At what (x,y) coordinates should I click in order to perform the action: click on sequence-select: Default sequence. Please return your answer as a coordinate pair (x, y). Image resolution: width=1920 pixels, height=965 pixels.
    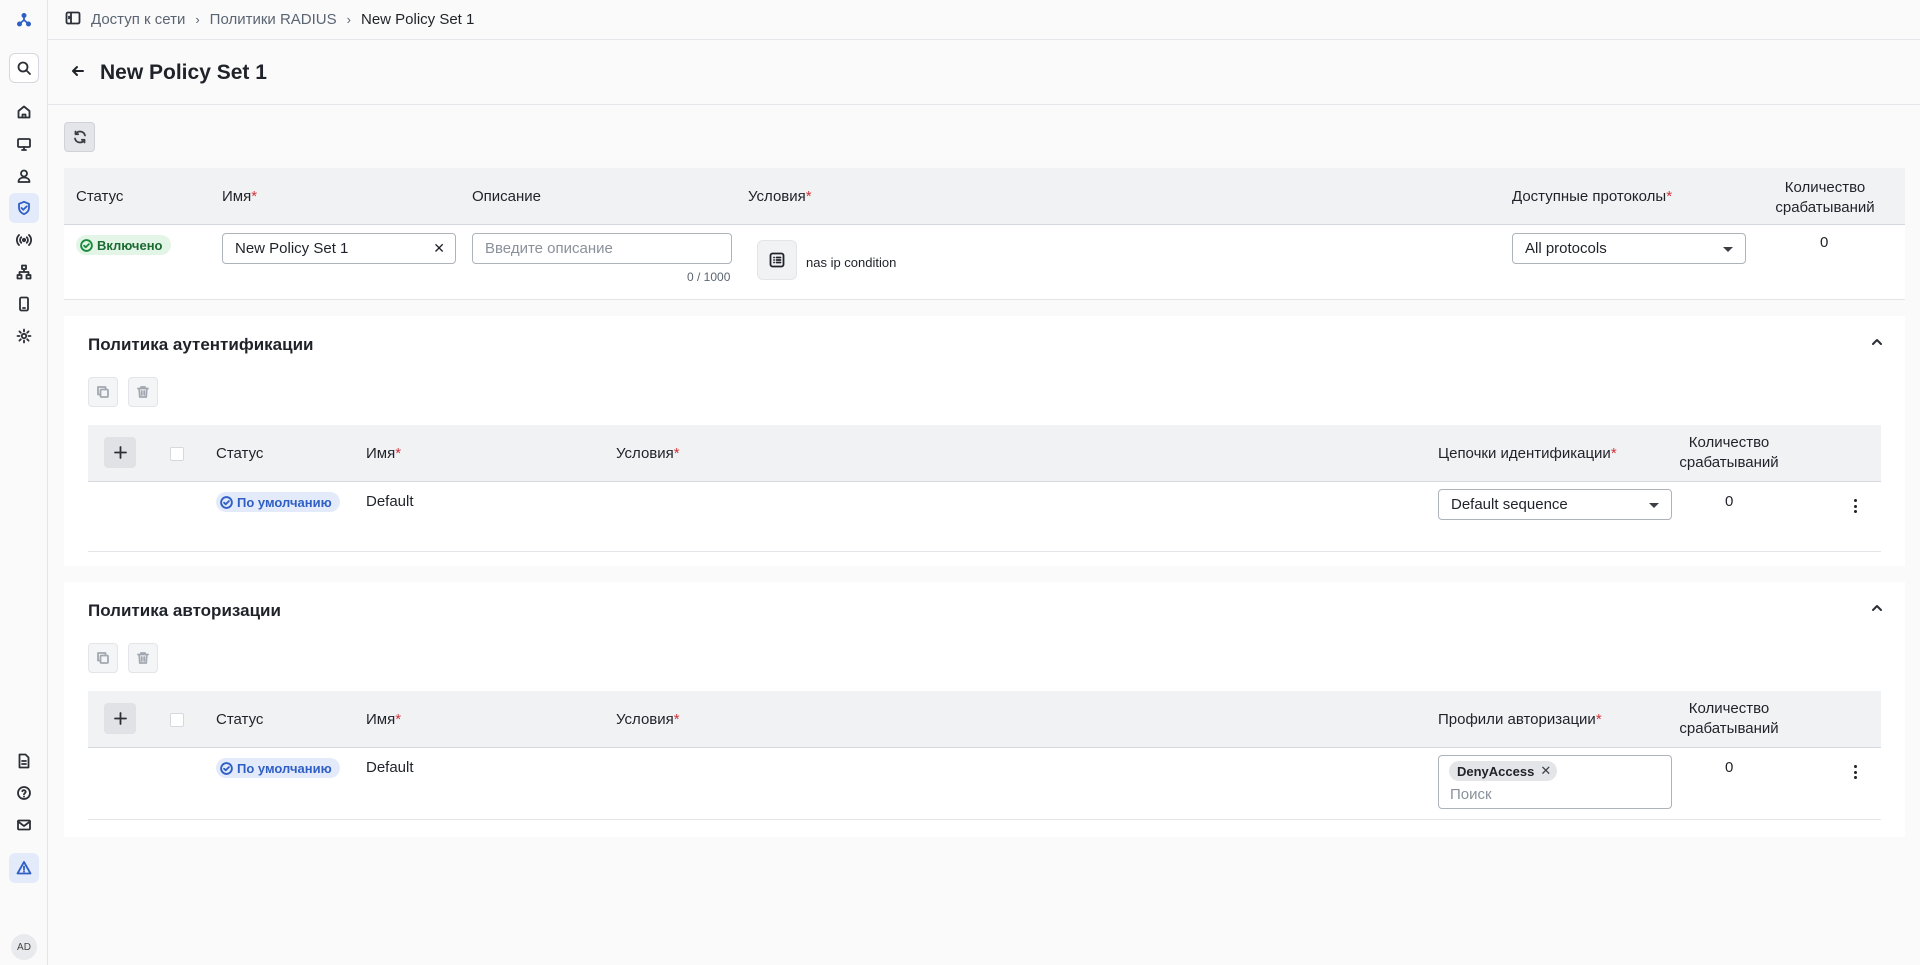
    Looking at the image, I should click on (1555, 504).